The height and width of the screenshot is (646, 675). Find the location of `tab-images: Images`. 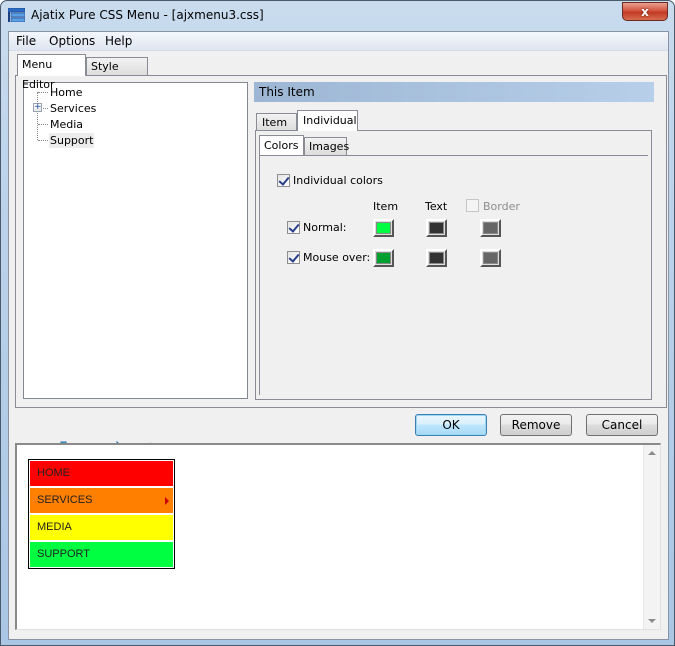

tab-images: Images is located at coordinates (326, 146).